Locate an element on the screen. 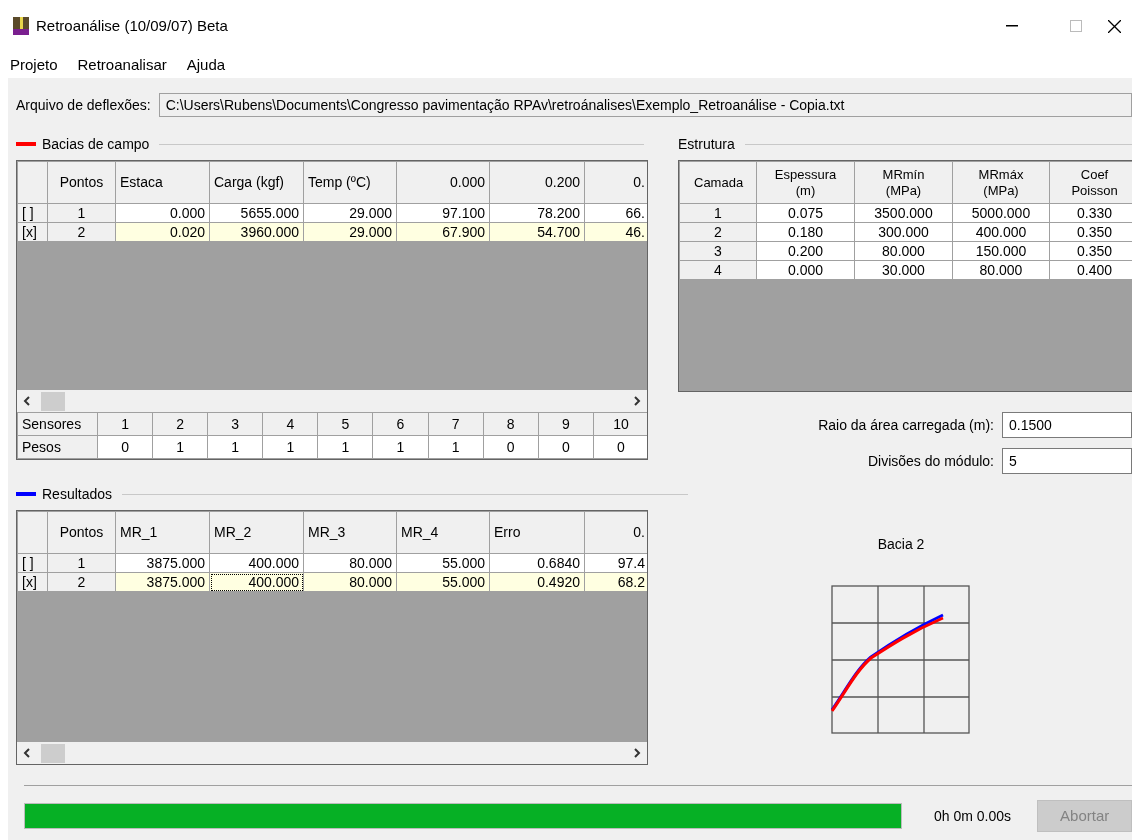  column-header: Temp (ºC) is located at coordinates (350, 182).